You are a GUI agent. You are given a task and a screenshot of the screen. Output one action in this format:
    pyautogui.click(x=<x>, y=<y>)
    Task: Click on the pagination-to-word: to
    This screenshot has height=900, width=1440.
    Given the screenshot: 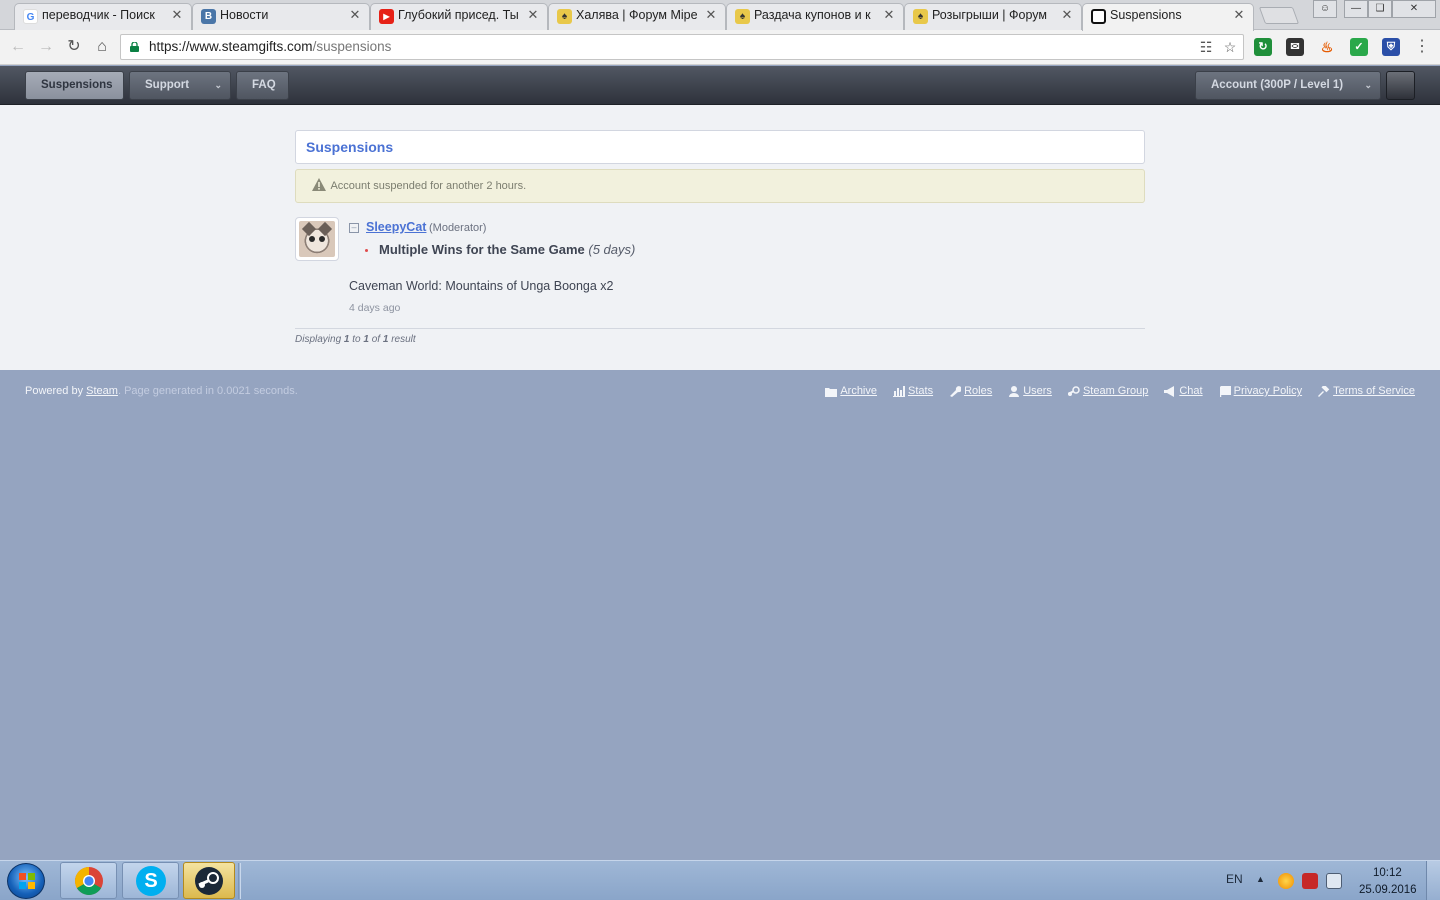 What is the action you would take?
    pyautogui.click(x=356, y=339)
    